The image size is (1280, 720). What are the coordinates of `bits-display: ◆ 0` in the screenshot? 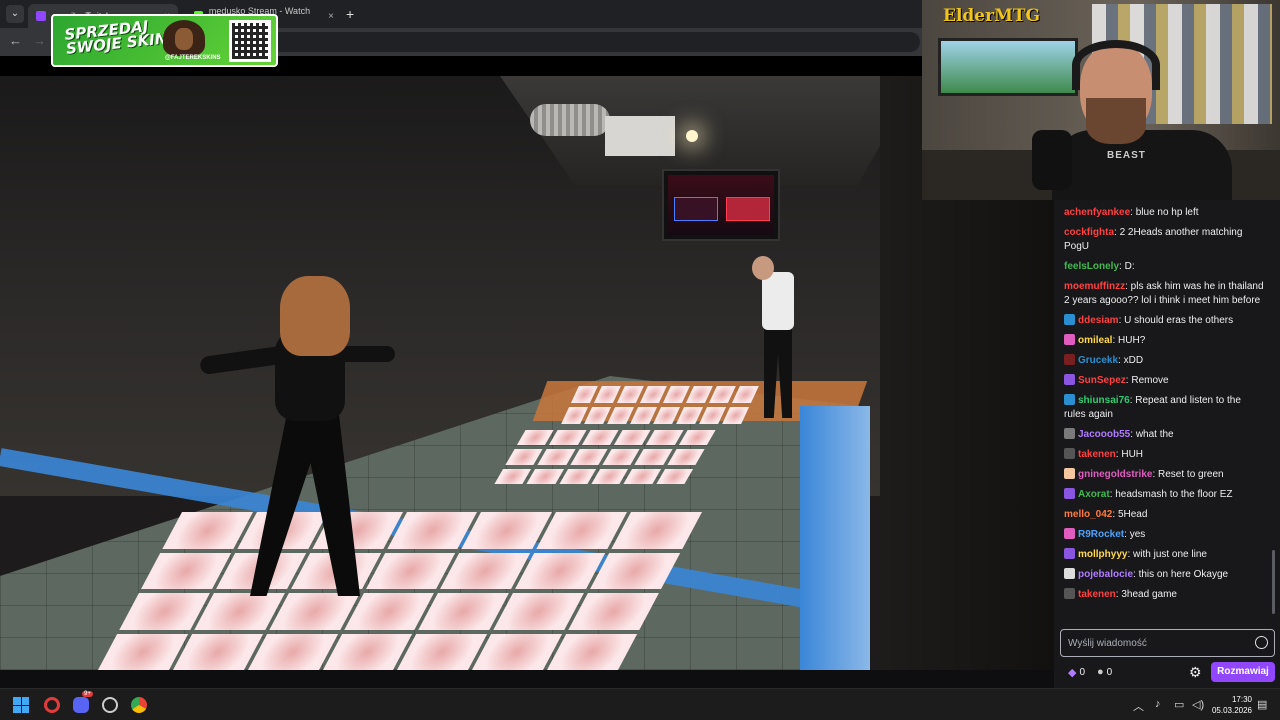 It's located at (1076, 672).